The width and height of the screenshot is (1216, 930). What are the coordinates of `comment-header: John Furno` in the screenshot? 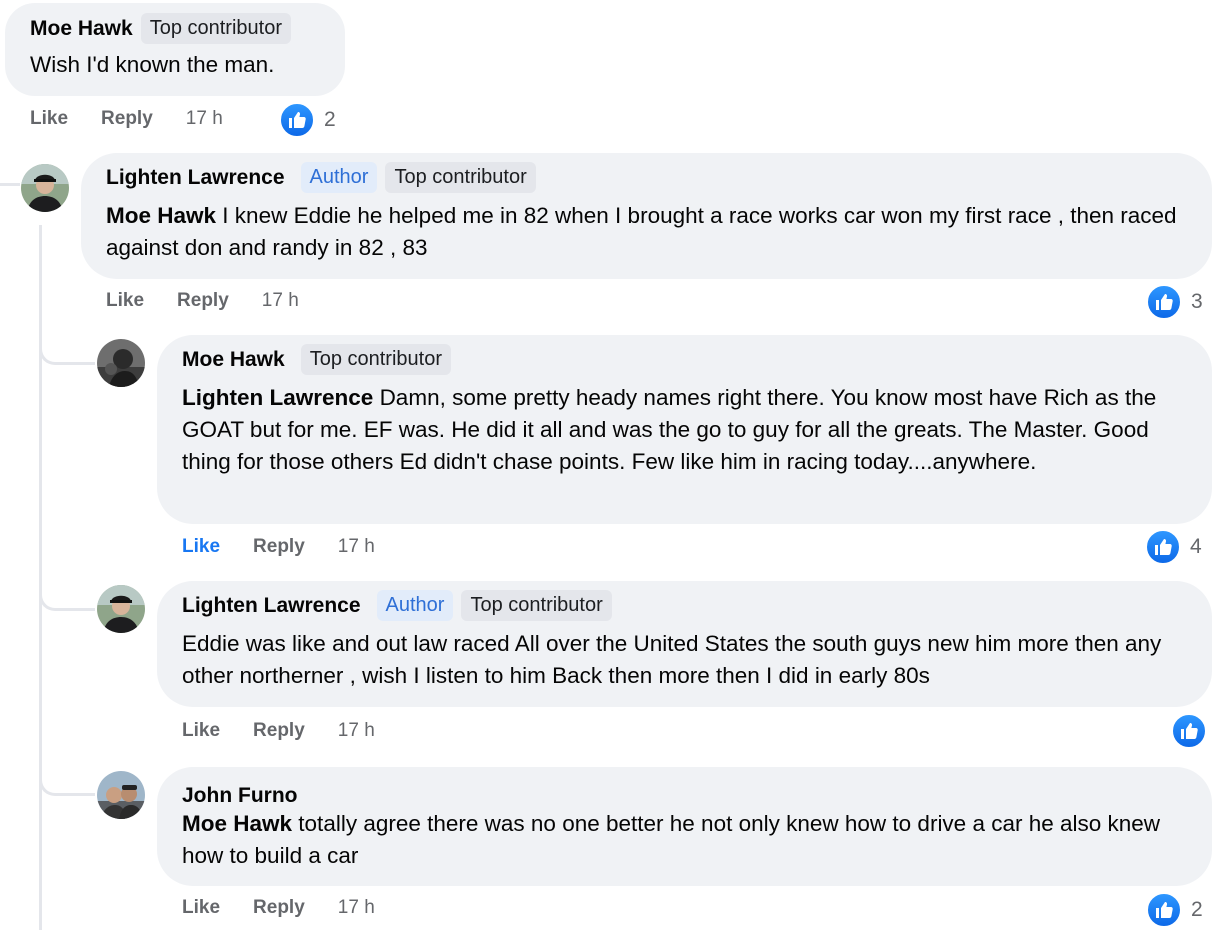 It's located at (239, 796).